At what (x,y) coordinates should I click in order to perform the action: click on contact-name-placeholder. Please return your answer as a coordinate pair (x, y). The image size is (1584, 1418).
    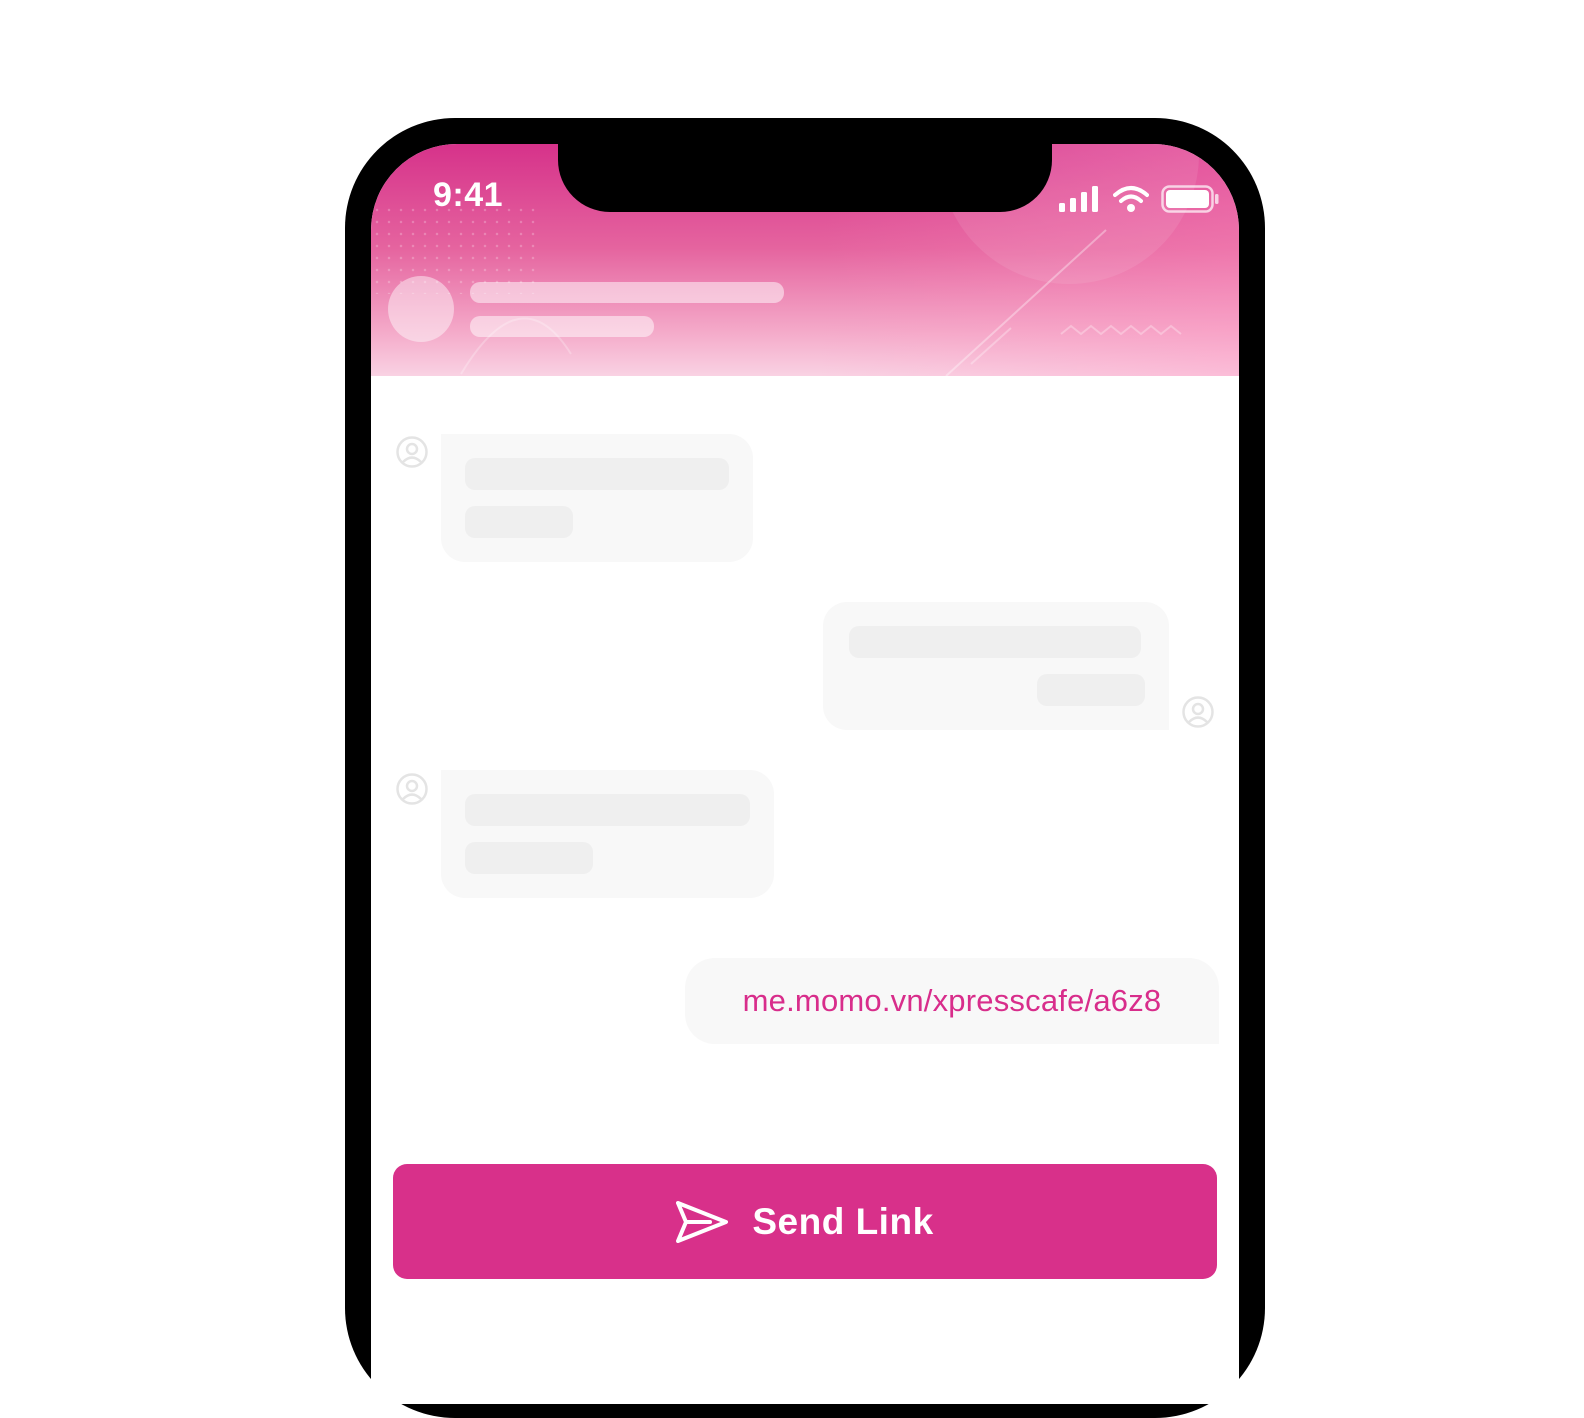
    Looking at the image, I should click on (627, 292).